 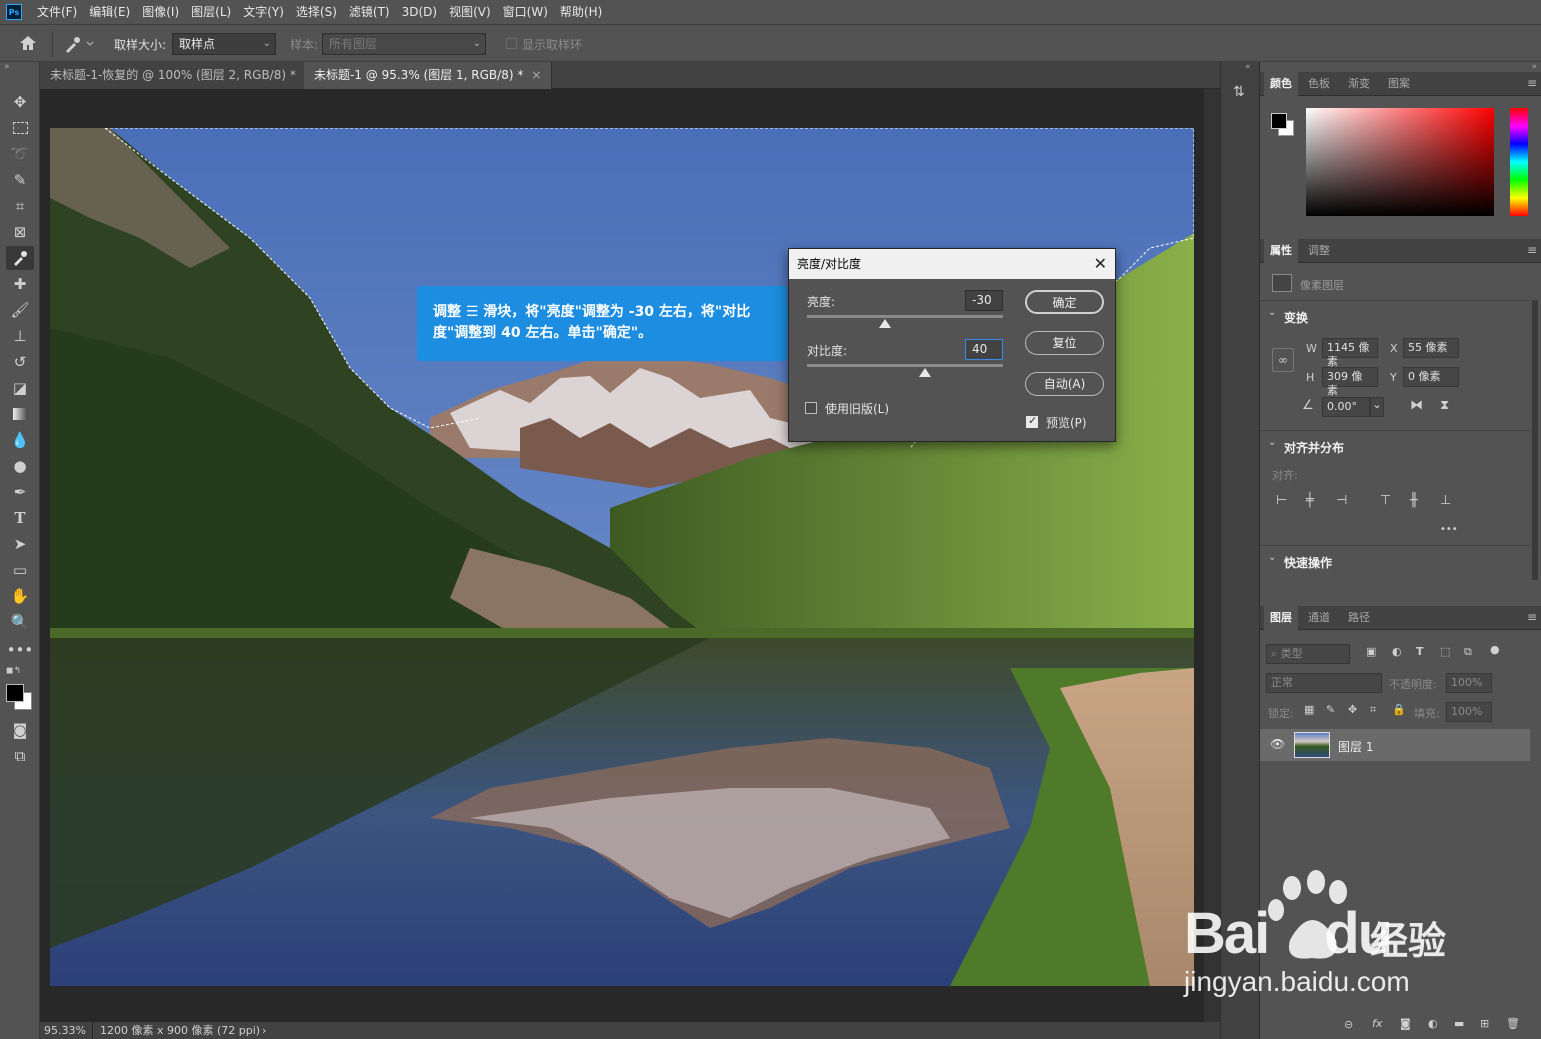 I want to click on hand-tool-icon: ✋, so click(x=20, y=596).